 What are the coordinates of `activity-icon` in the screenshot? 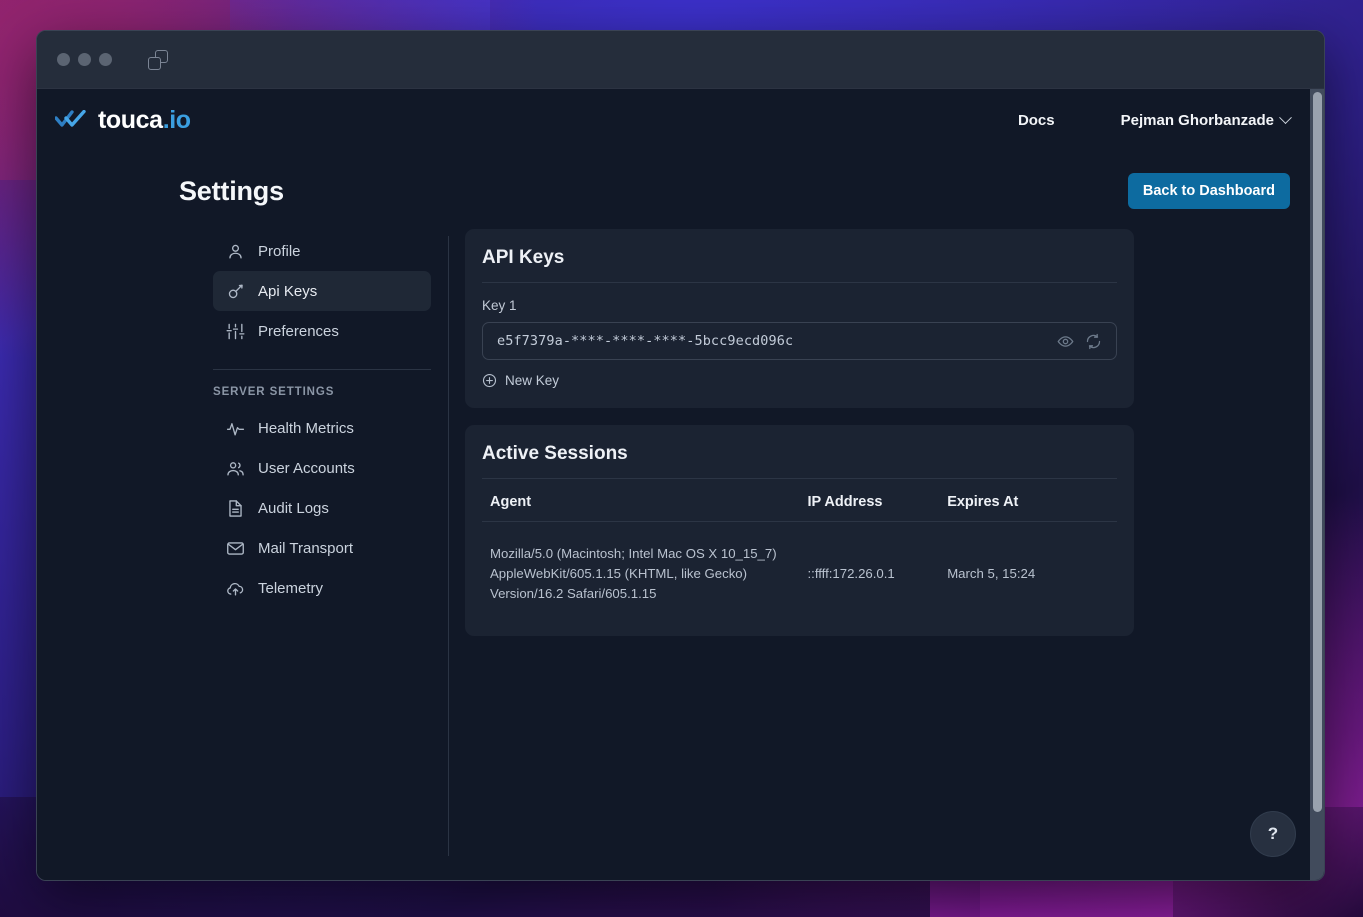 It's located at (235, 429).